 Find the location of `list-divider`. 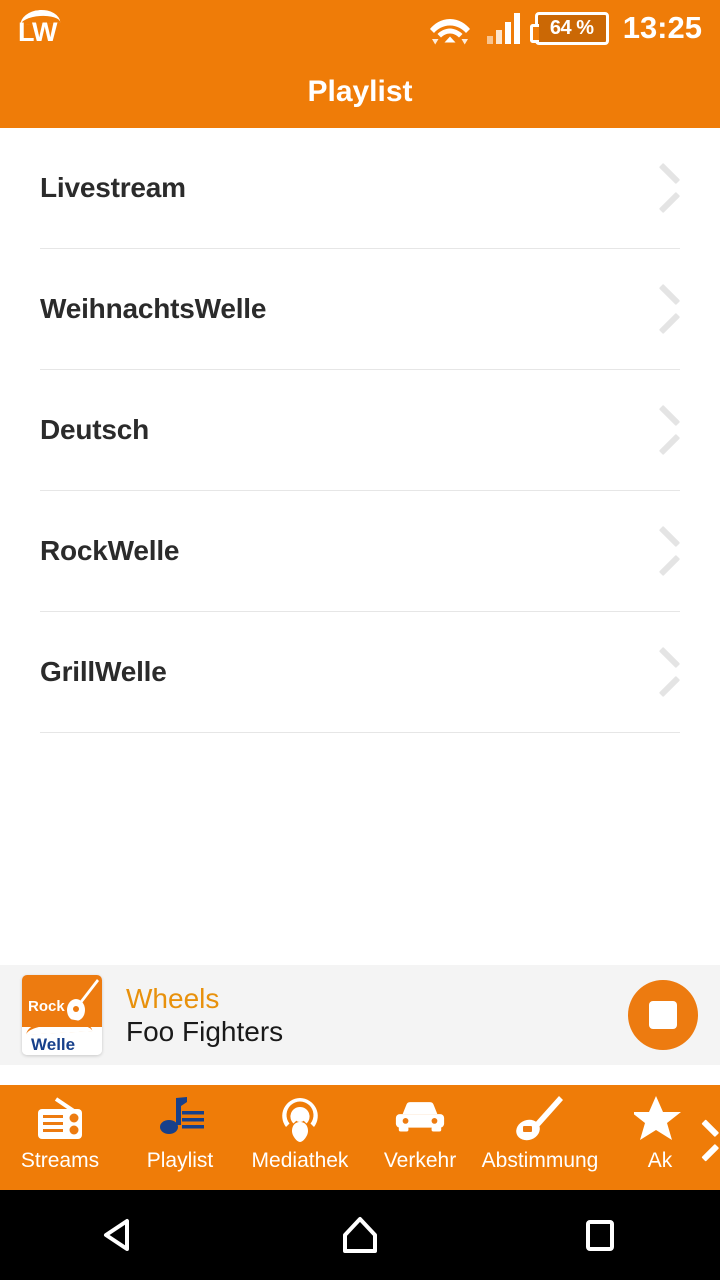

list-divider is located at coordinates (360, 732).